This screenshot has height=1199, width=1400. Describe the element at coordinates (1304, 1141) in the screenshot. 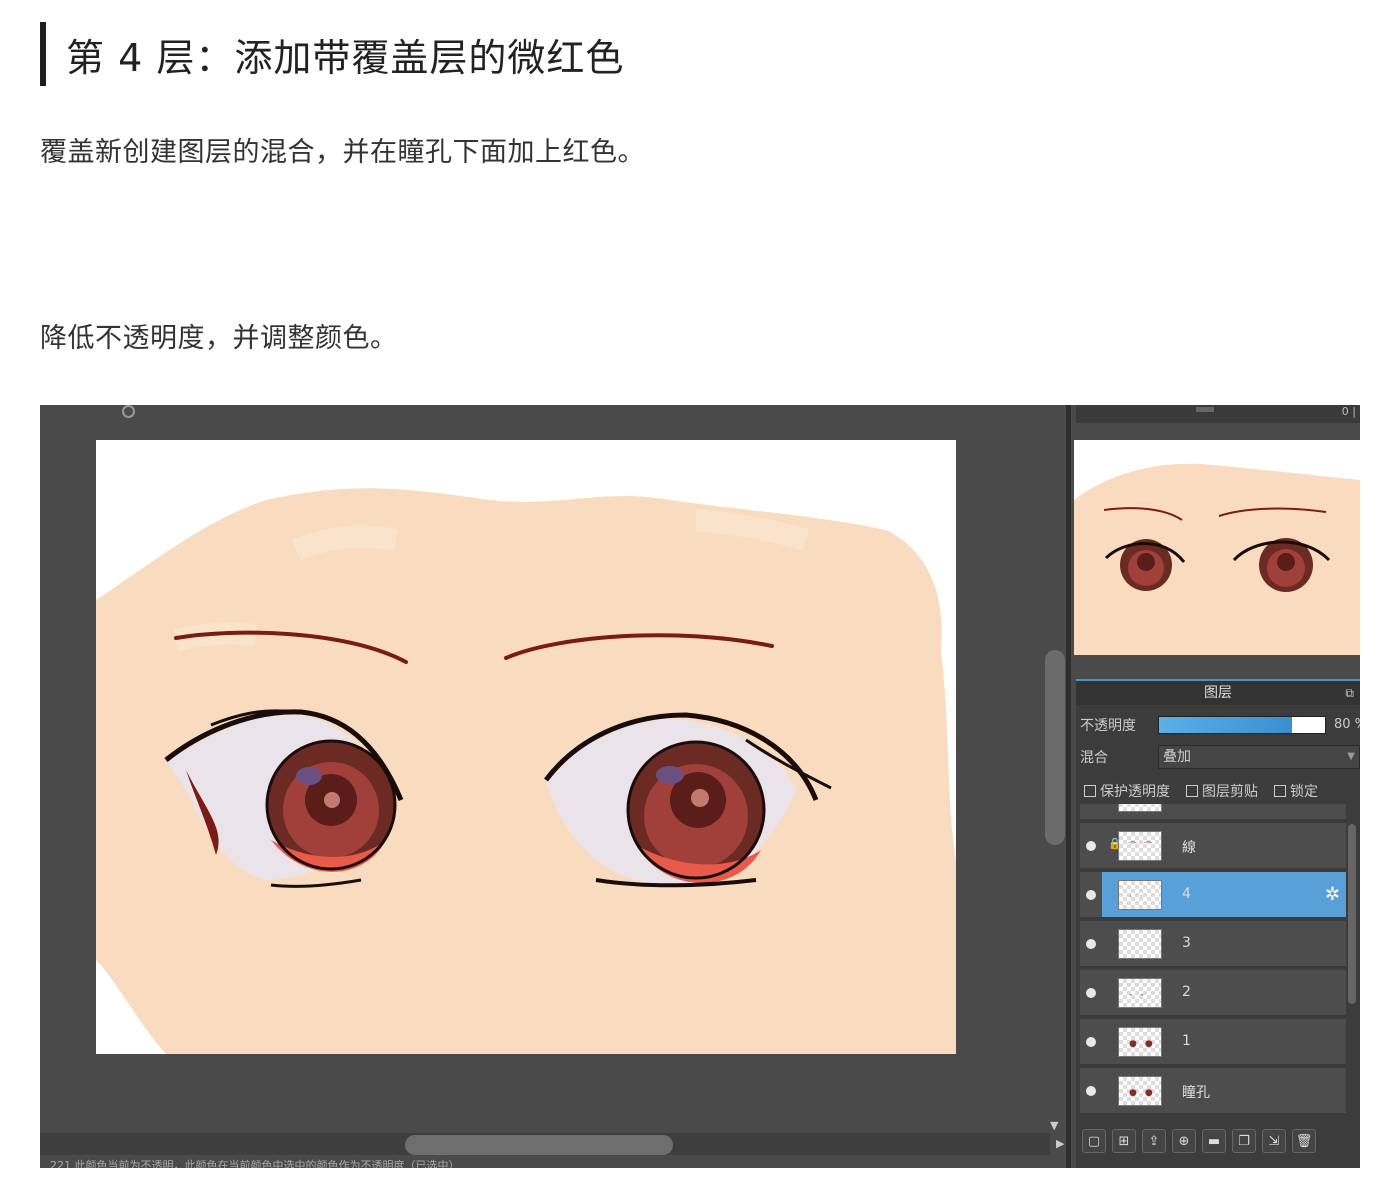

I see `delete-layer-icon: 🗑` at that location.